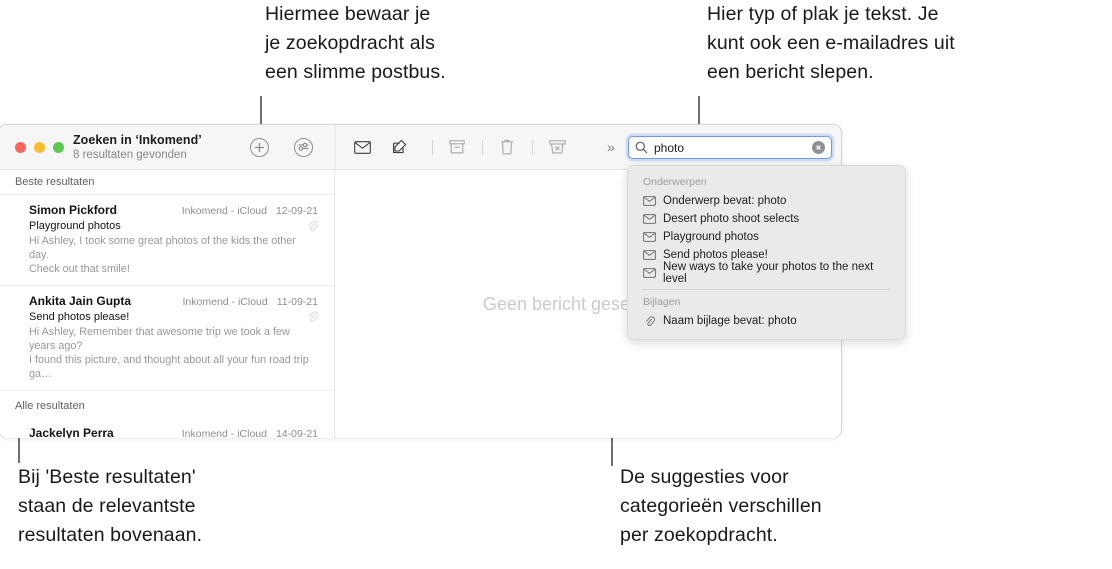 This screenshot has height=569, width=1112. I want to click on message-sender: Ankita Jain Gupta, so click(80, 301).